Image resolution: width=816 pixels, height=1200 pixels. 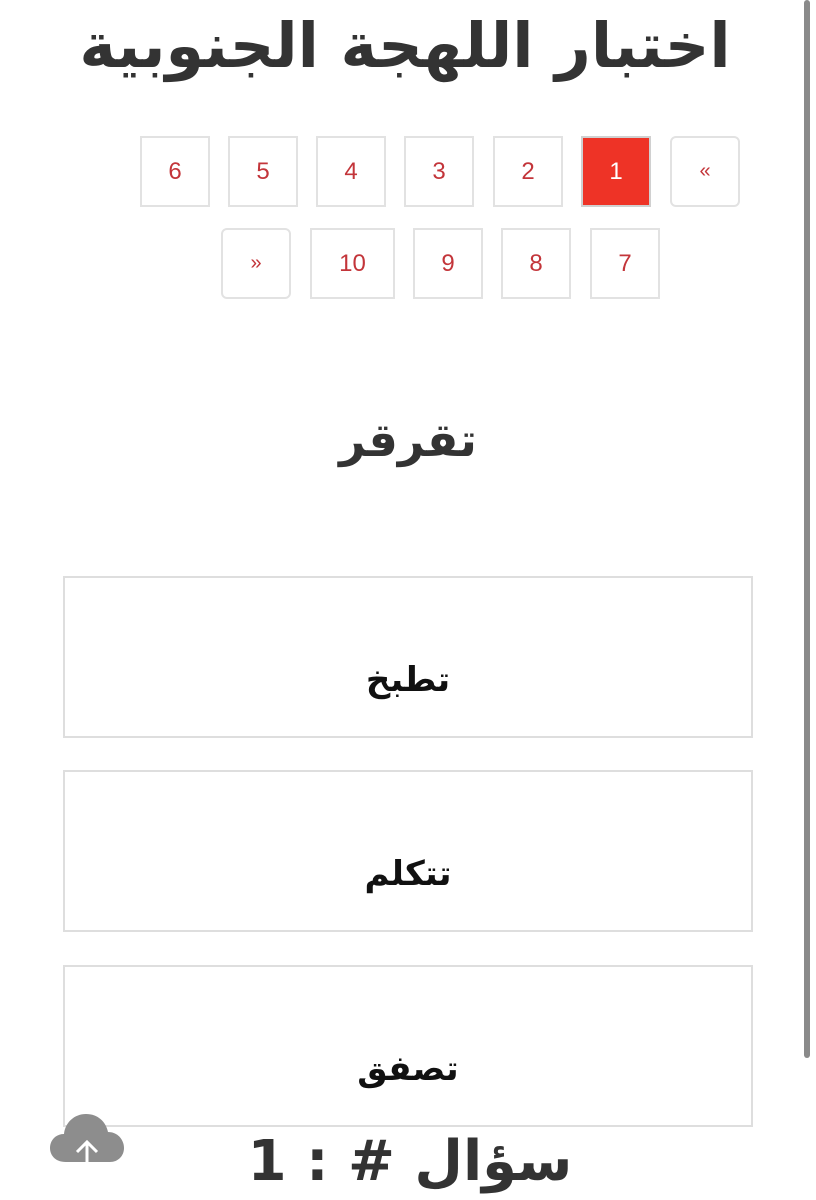 What do you see at coordinates (408, 1069) in the screenshot?
I see `answer-option-label: تصفق` at bounding box center [408, 1069].